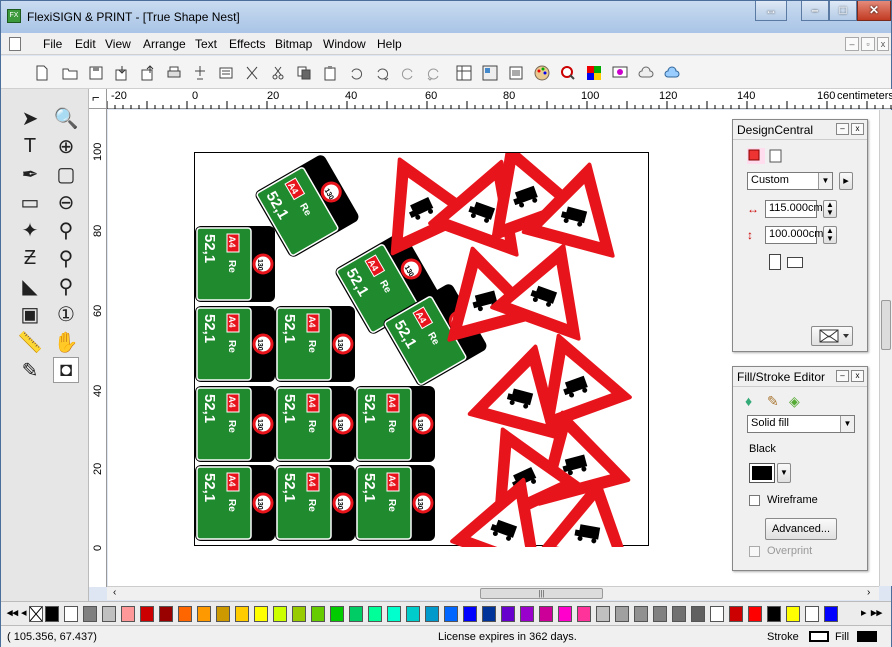 This screenshot has width=892, height=647. I want to click on zoom-pan-icon: 🔍, so click(66, 118).